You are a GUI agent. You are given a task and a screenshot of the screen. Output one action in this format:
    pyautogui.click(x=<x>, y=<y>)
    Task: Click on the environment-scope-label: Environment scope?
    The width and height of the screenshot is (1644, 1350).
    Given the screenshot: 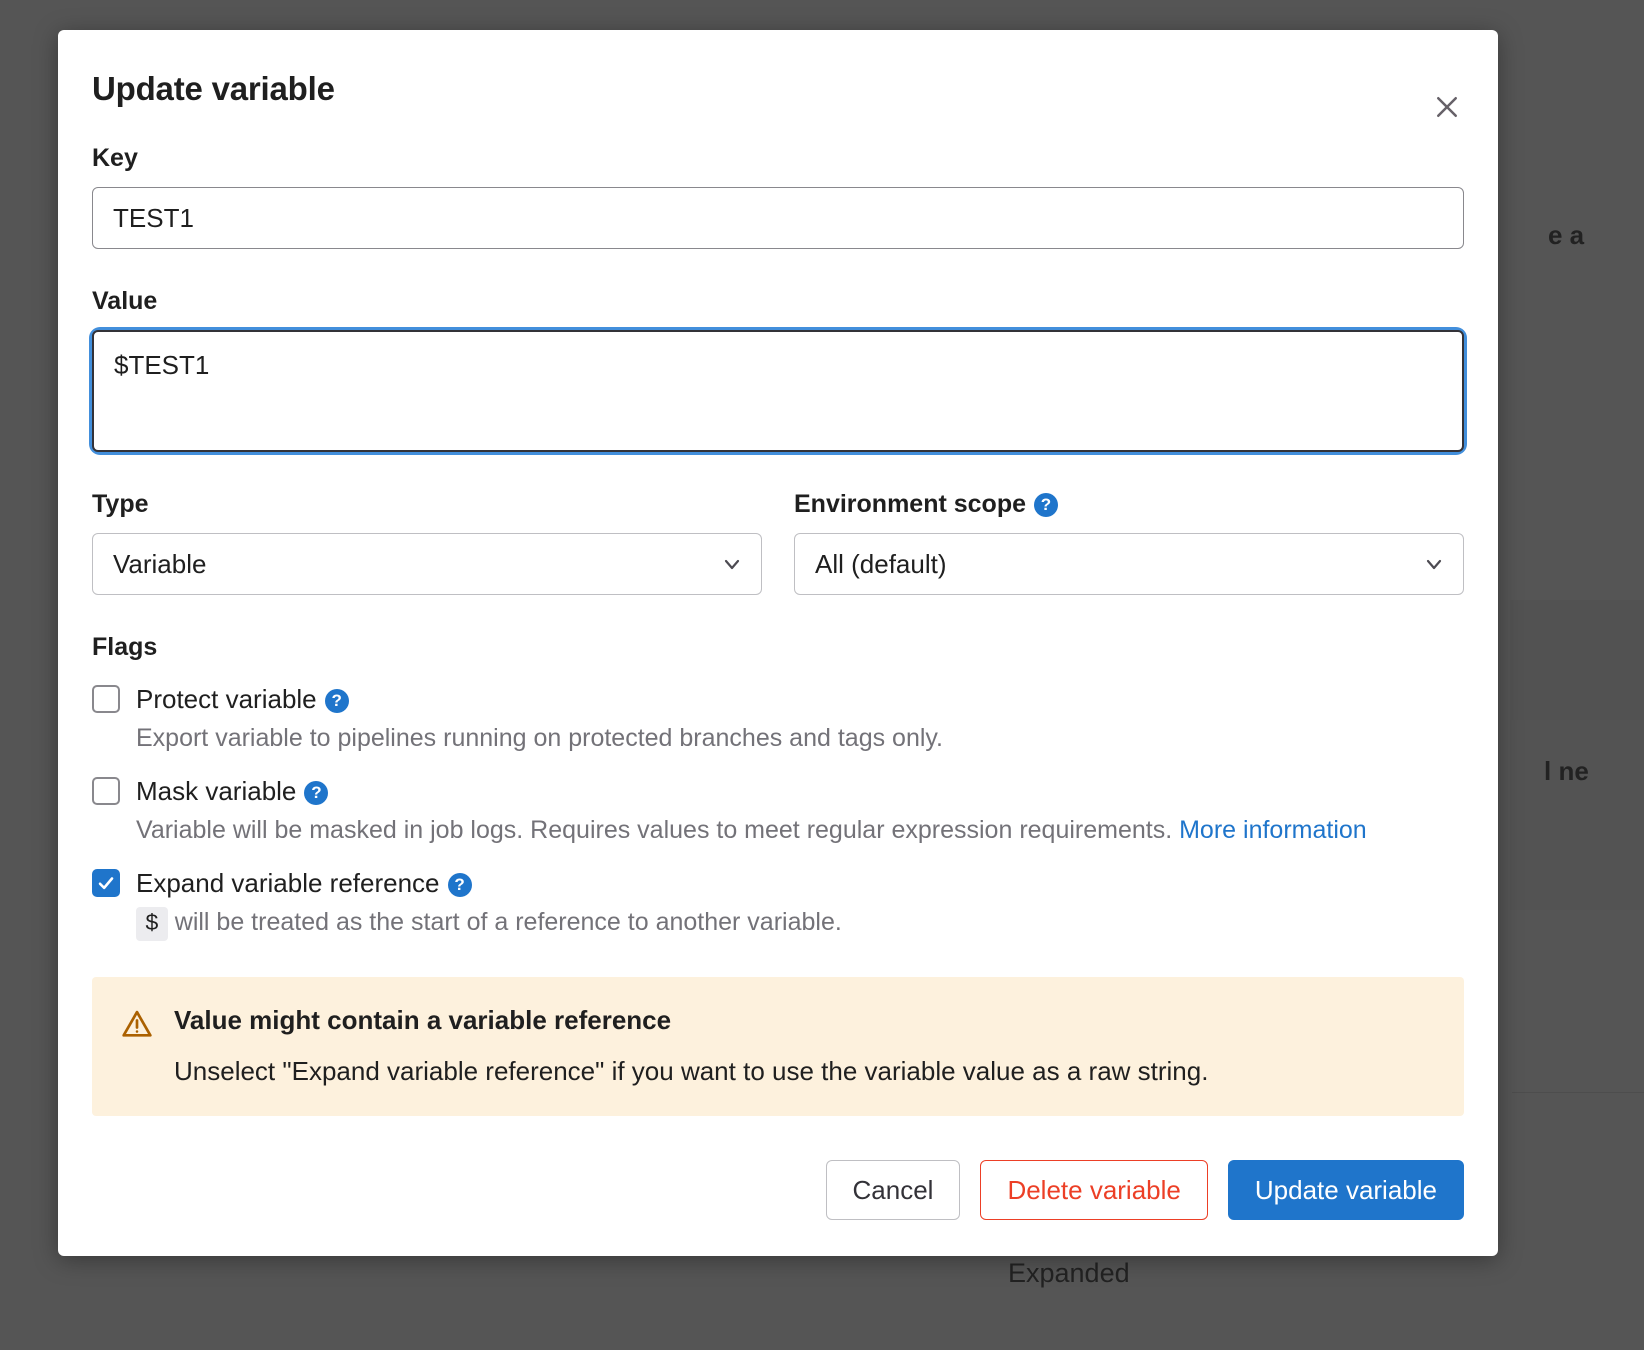 What is the action you would take?
    pyautogui.click(x=926, y=504)
    